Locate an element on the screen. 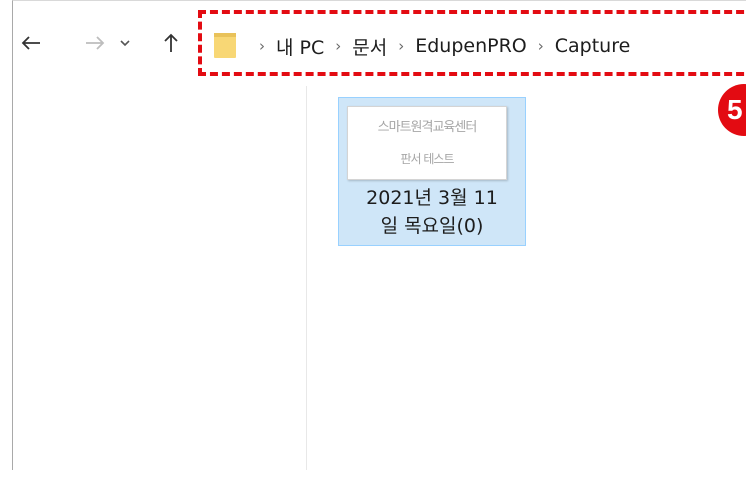  back-arrow-icon is located at coordinates (30, 43).